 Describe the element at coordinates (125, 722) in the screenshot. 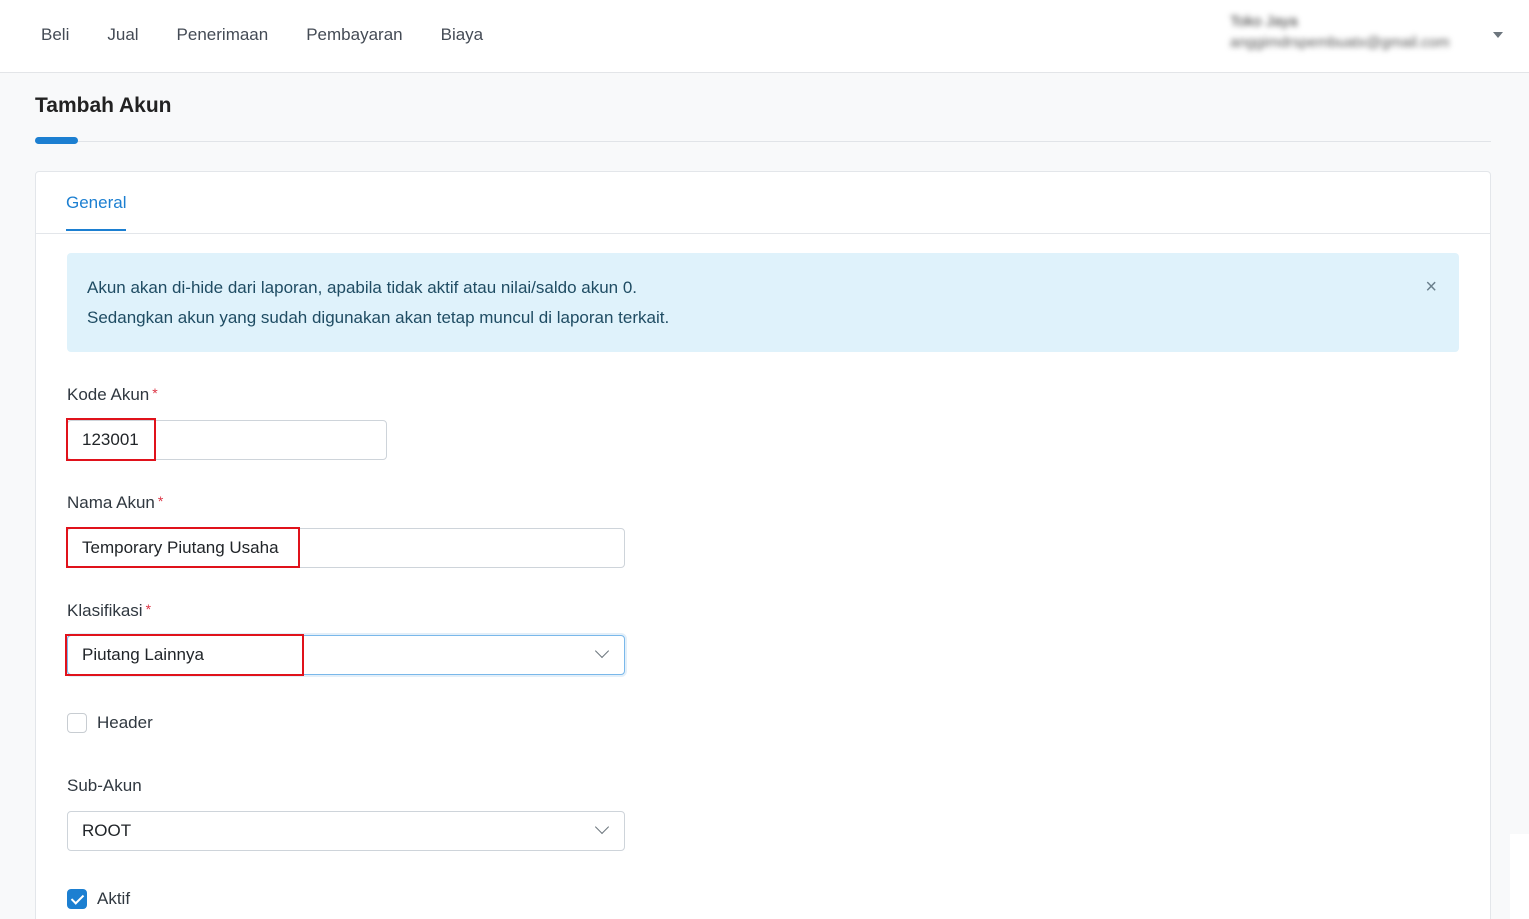

I see `header-checkbox-label: Header` at that location.